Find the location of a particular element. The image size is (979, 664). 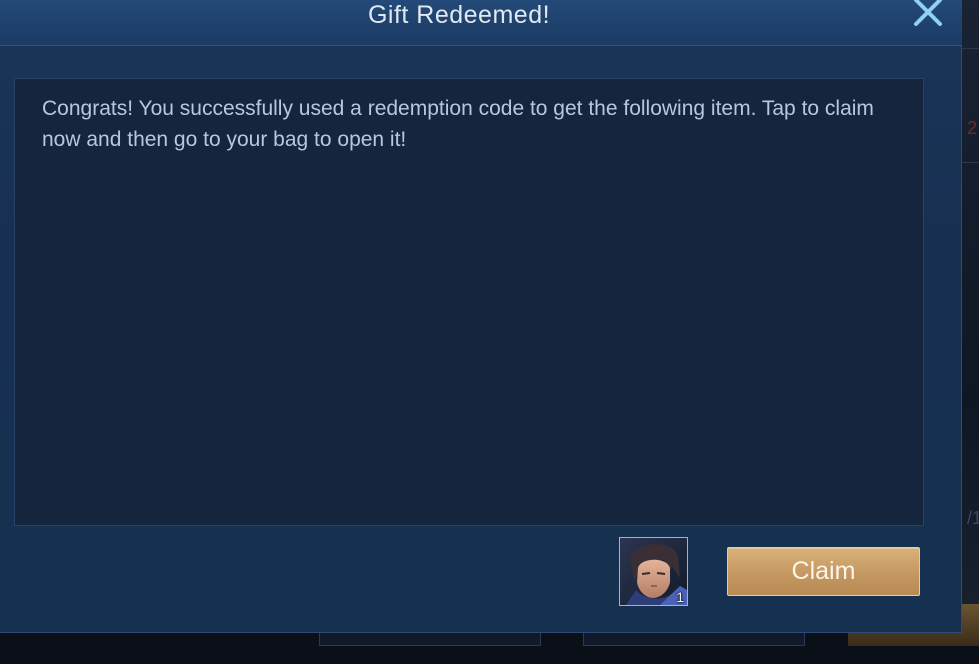

background-panel-right: 2 /1 n is located at coordinates (970, 332).